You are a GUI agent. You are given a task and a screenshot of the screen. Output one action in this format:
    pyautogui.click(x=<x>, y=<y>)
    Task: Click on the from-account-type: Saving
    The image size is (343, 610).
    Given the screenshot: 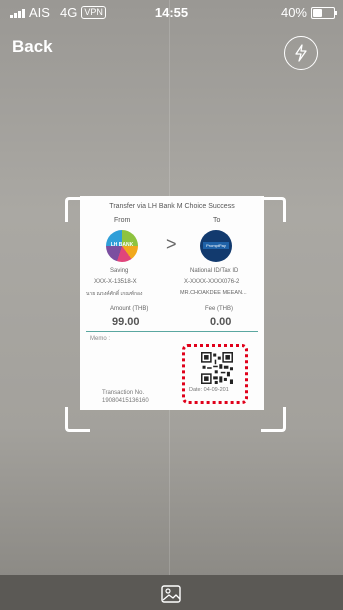 What is the action you would take?
    pyautogui.click(x=119, y=271)
    